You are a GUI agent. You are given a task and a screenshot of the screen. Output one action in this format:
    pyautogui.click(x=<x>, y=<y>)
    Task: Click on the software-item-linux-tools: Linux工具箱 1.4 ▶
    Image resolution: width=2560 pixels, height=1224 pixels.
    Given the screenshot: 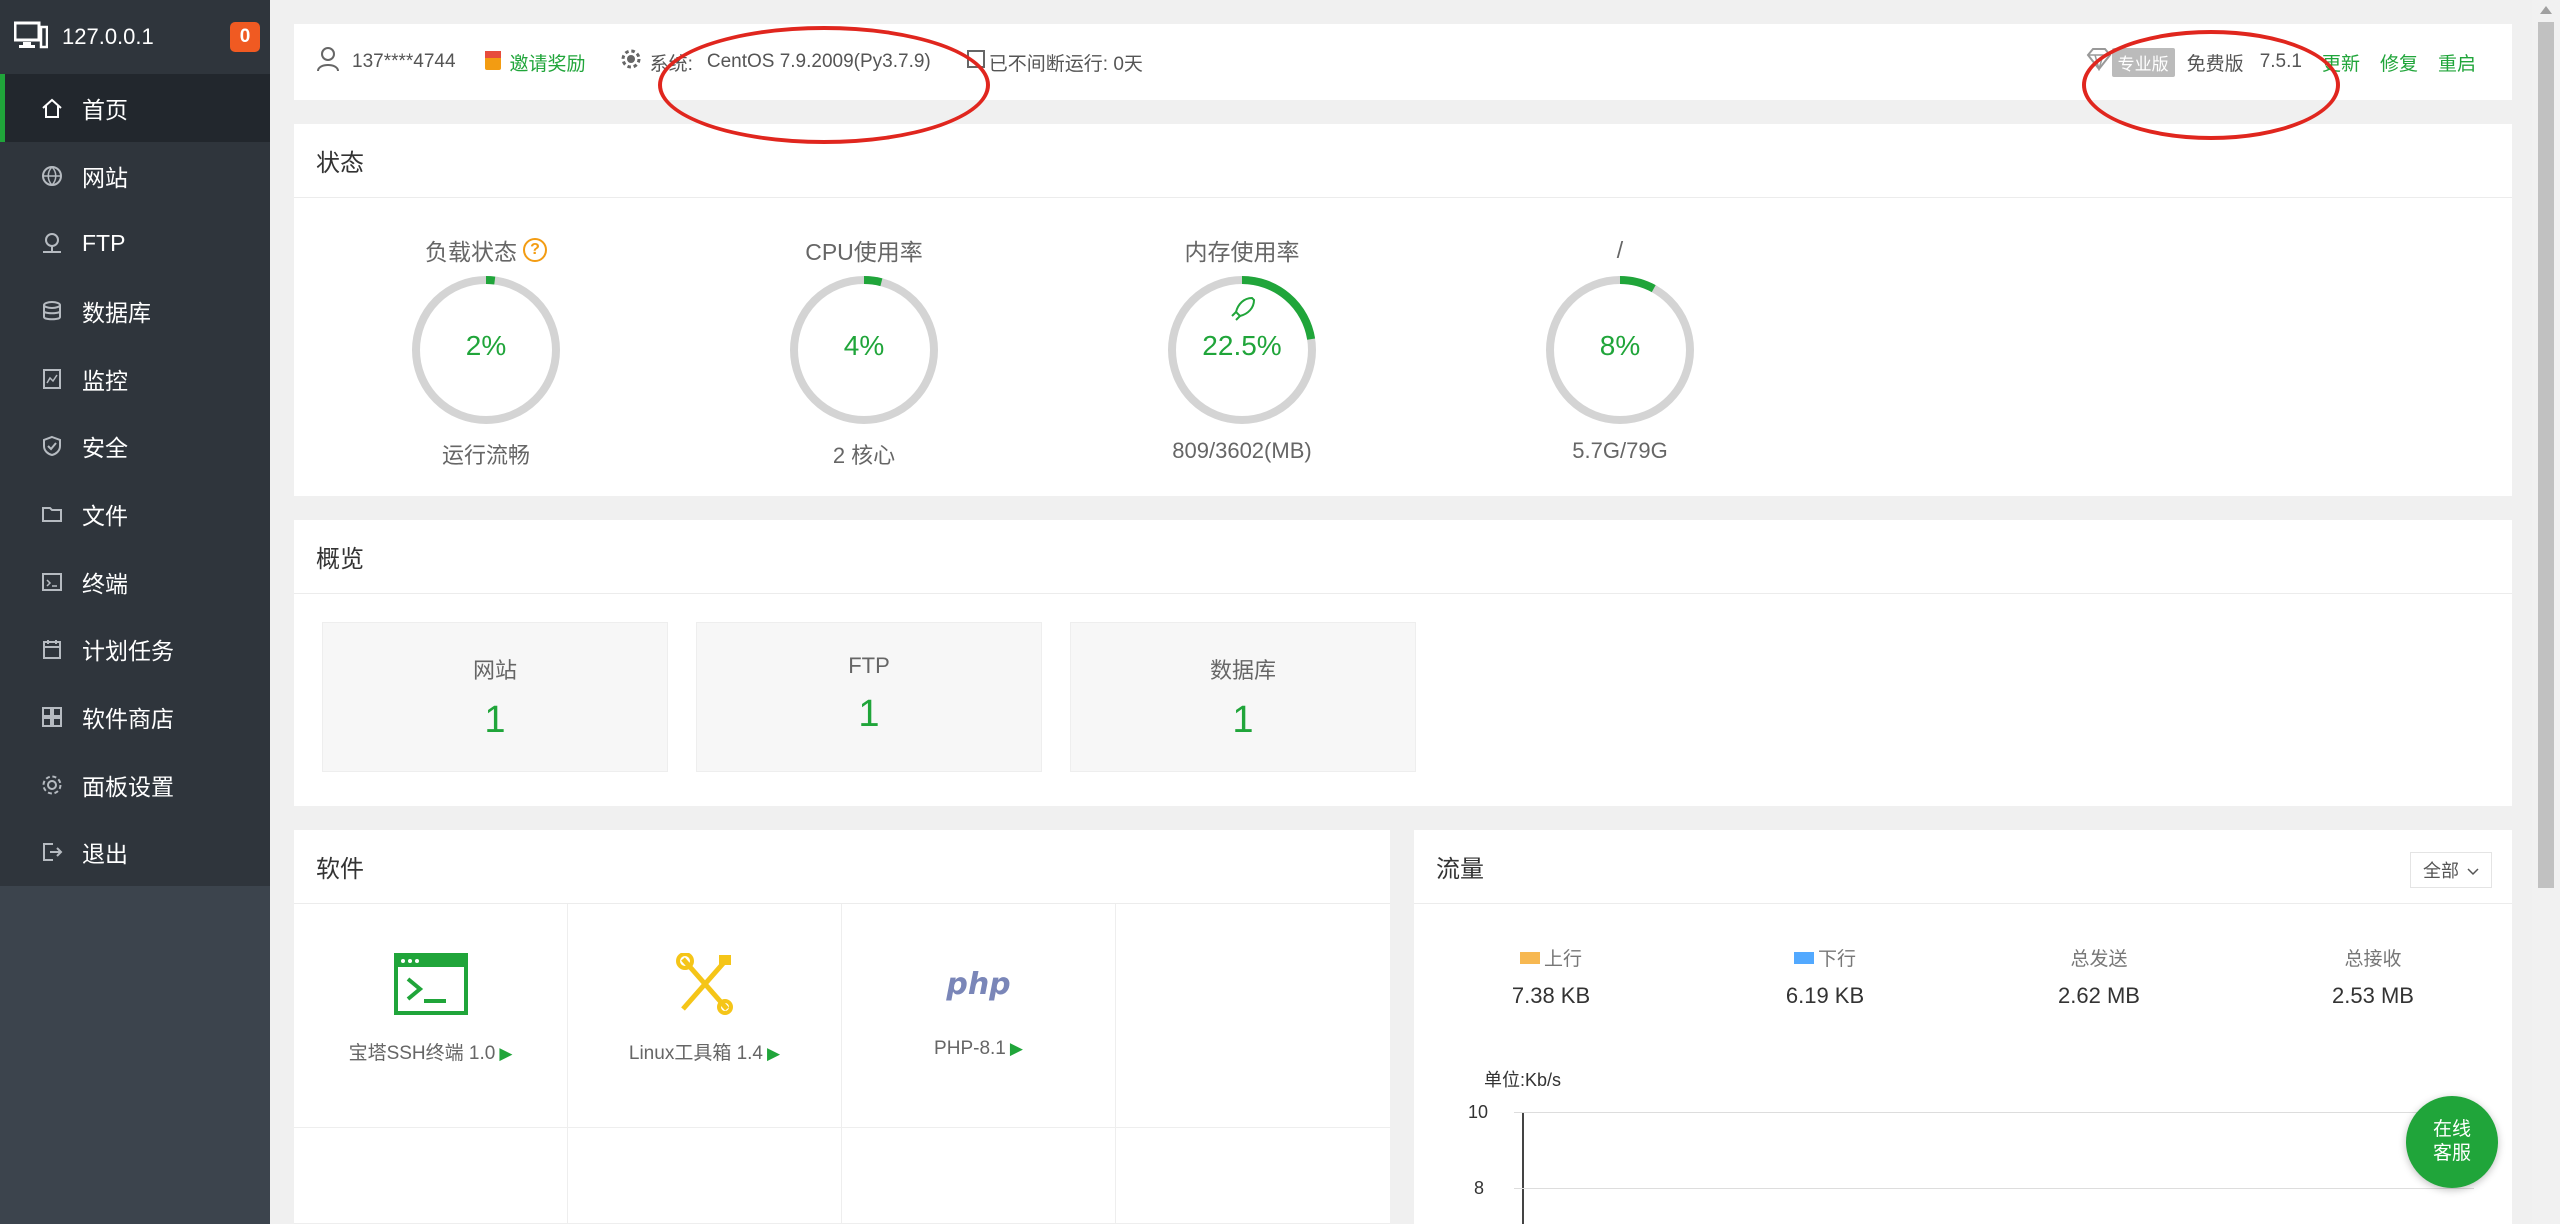 What is the action you would take?
    pyautogui.click(x=705, y=1016)
    